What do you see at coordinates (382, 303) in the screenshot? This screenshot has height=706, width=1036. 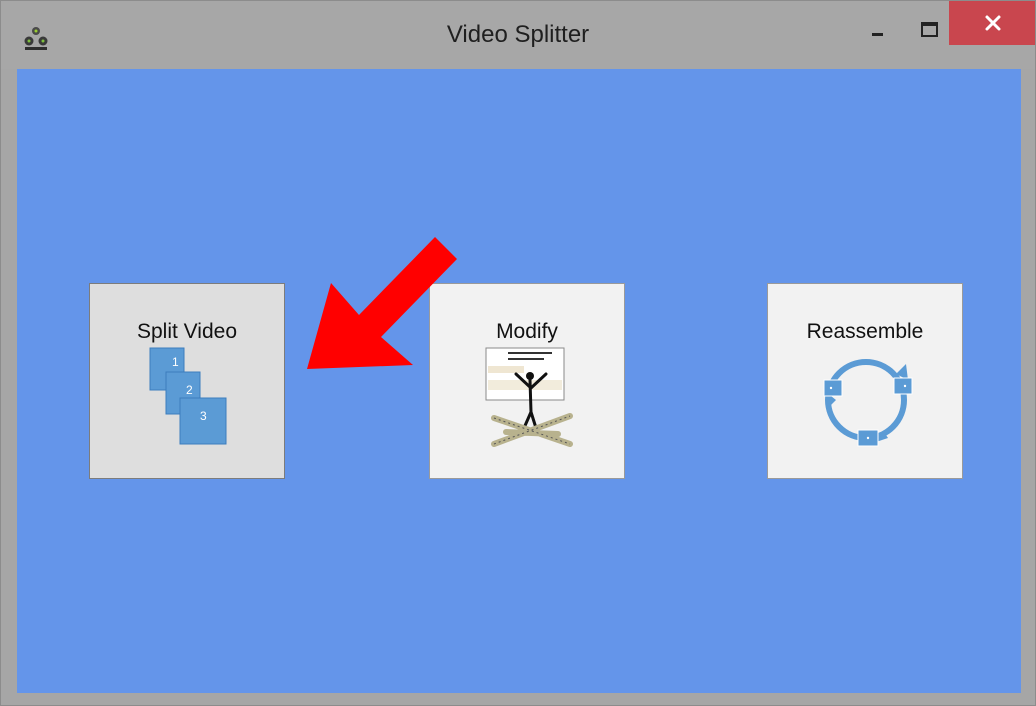 I see `red-arrow-icon` at bounding box center [382, 303].